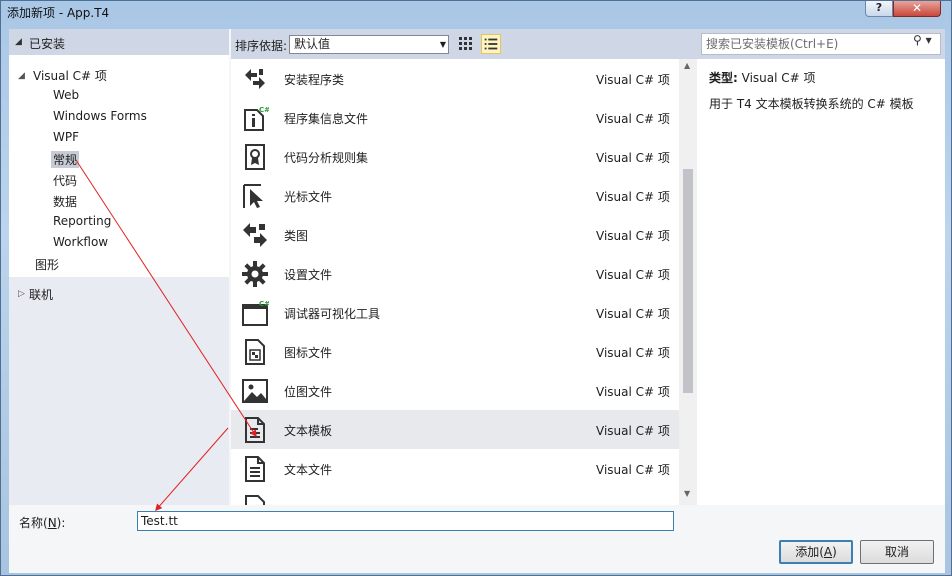 Image resolution: width=952 pixels, height=576 pixels. I want to click on template-name: 文本模板, so click(308, 431).